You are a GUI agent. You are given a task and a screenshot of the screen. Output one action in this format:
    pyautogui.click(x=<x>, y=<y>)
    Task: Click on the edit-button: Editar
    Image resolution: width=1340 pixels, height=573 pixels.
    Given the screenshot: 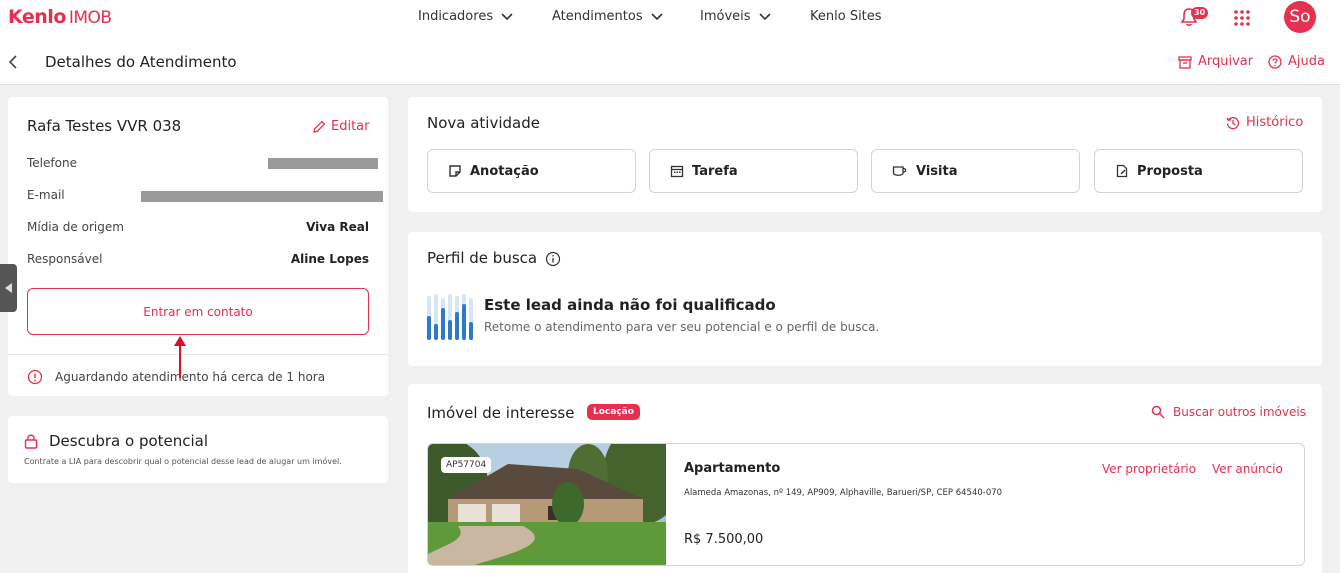 What is the action you would take?
    pyautogui.click(x=341, y=126)
    